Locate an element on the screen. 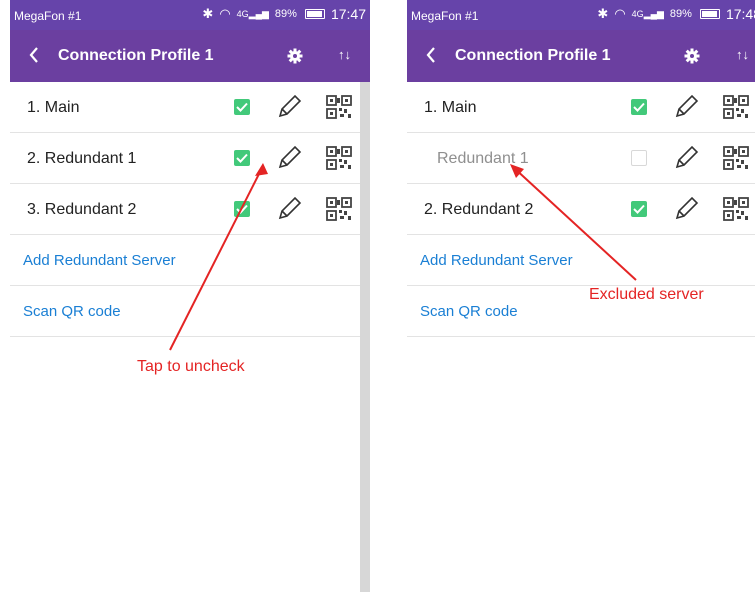 The image size is (755, 592). server-row-redundant-2: 3. Redundant 2 is located at coordinates (190, 209).